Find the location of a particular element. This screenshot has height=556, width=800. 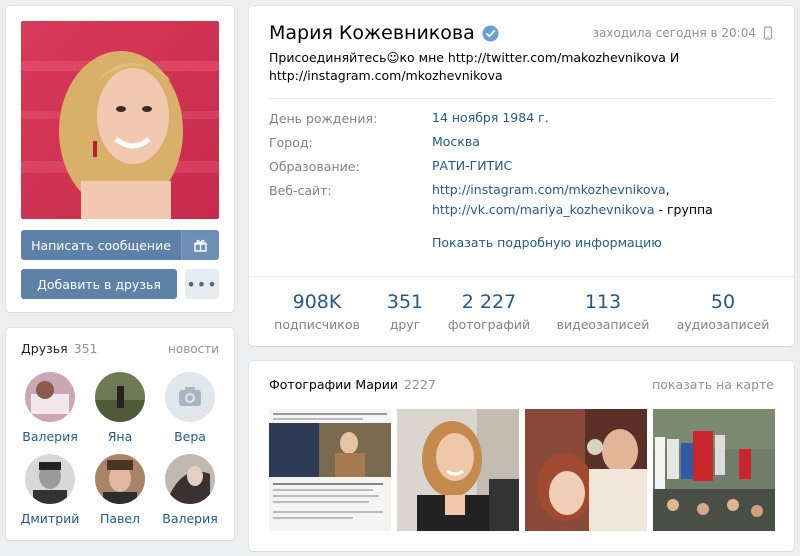

website-line-1: http://instagram.com/mkozhevnikova, is located at coordinates (551, 190).